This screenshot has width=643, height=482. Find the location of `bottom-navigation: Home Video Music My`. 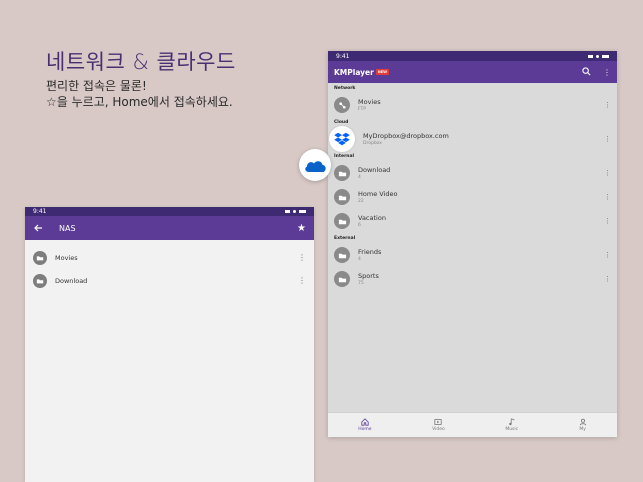

bottom-navigation: Home Video Music My is located at coordinates (472, 424).